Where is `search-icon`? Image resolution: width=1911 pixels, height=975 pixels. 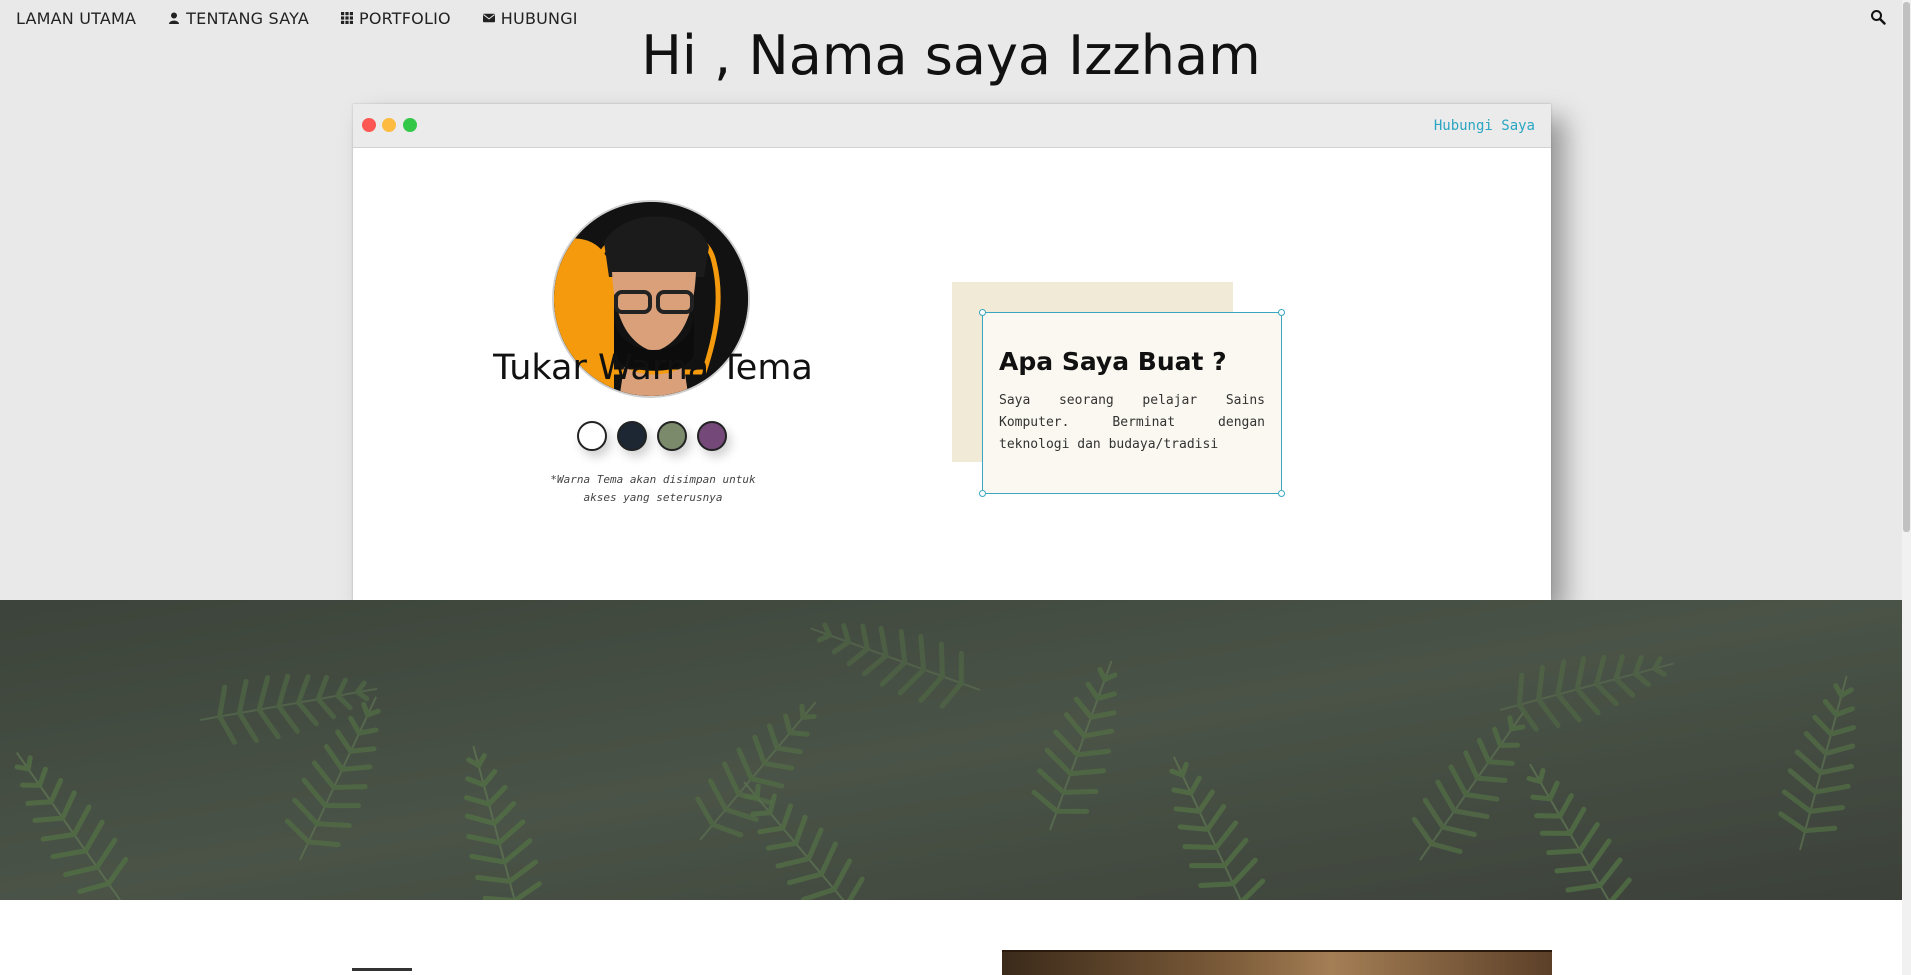
search-icon is located at coordinates (1878, 17).